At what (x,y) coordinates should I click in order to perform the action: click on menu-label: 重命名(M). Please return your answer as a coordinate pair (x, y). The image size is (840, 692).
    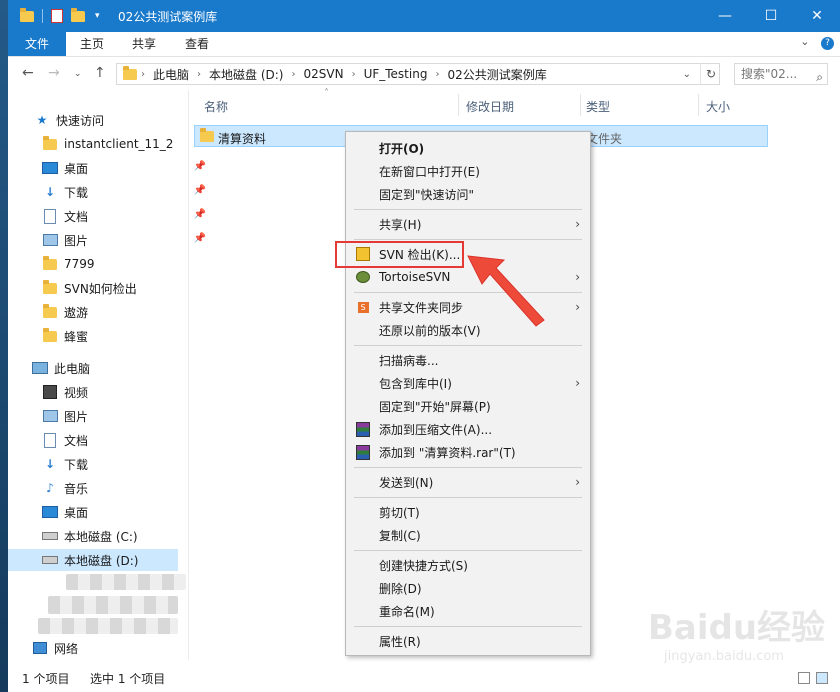
    Looking at the image, I should click on (407, 611).